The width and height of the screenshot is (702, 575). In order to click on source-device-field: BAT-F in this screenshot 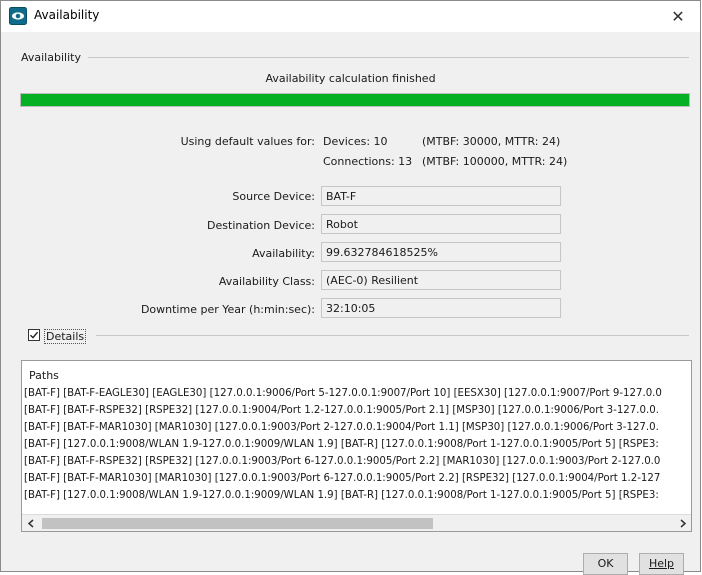, I will do `click(441, 196)`.